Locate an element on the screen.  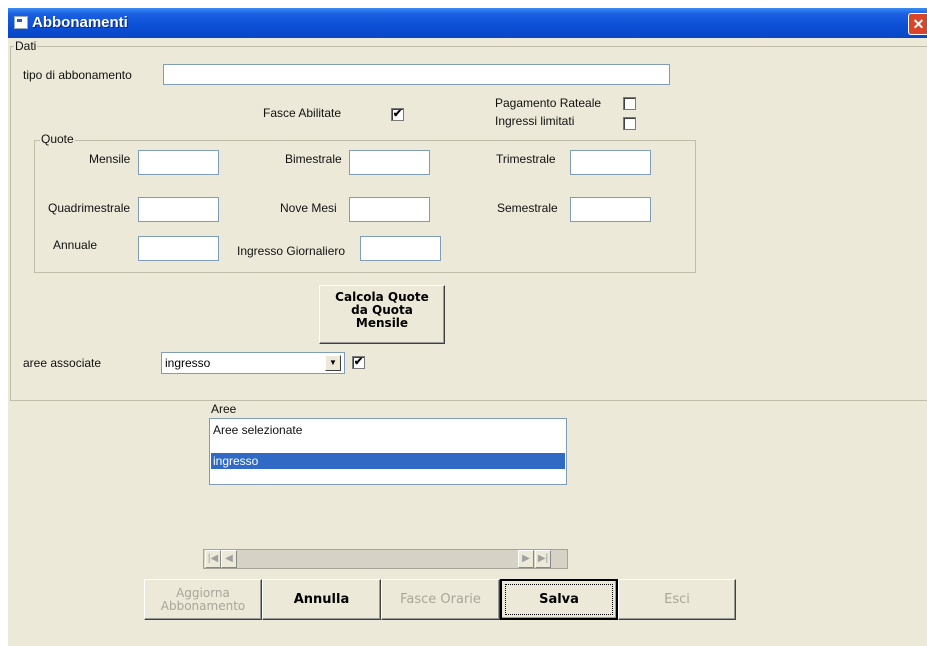
aggiorna-line2: Abbonamento is located at coordinates (203, 606).